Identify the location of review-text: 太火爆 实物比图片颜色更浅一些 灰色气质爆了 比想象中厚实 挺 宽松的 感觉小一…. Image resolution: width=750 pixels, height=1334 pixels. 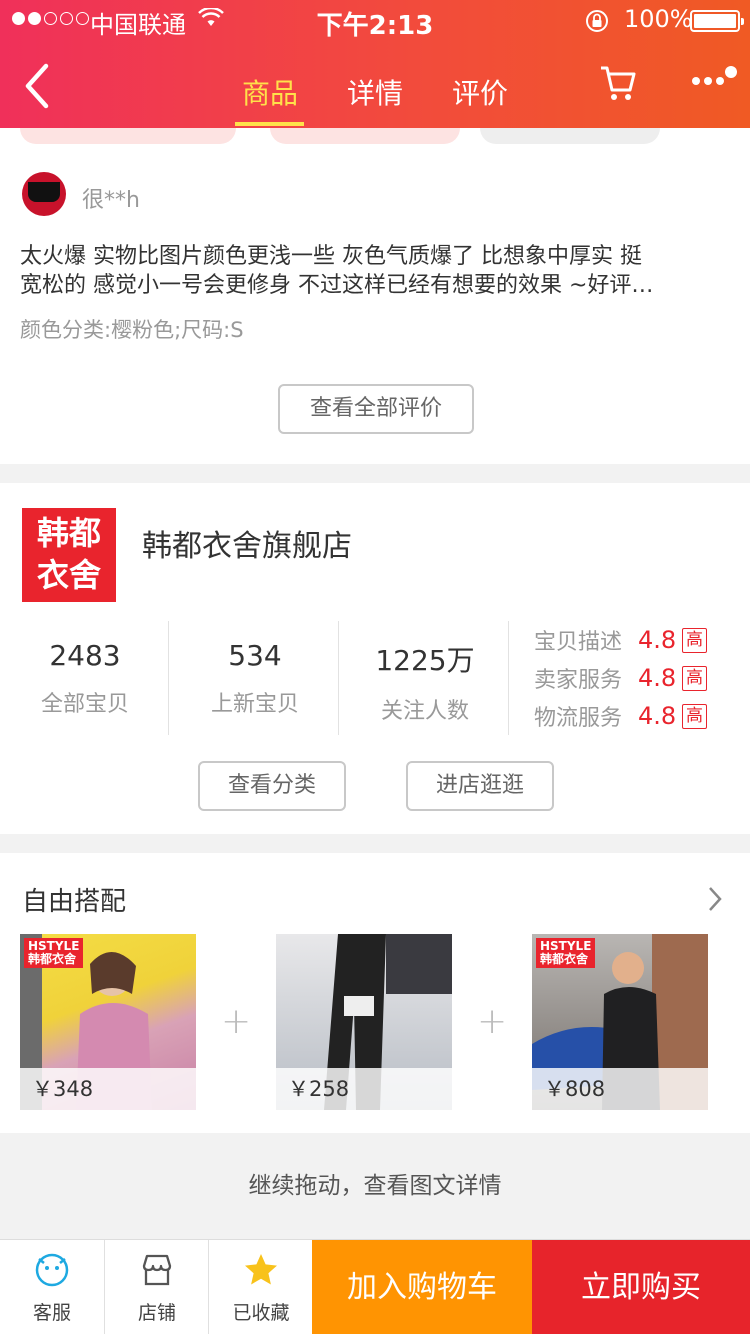
(375, 271).